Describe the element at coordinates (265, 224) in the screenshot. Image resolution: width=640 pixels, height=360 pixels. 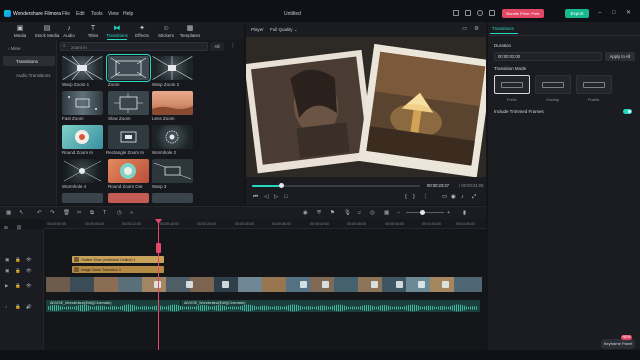
I see `timeline-ruler` at that location.